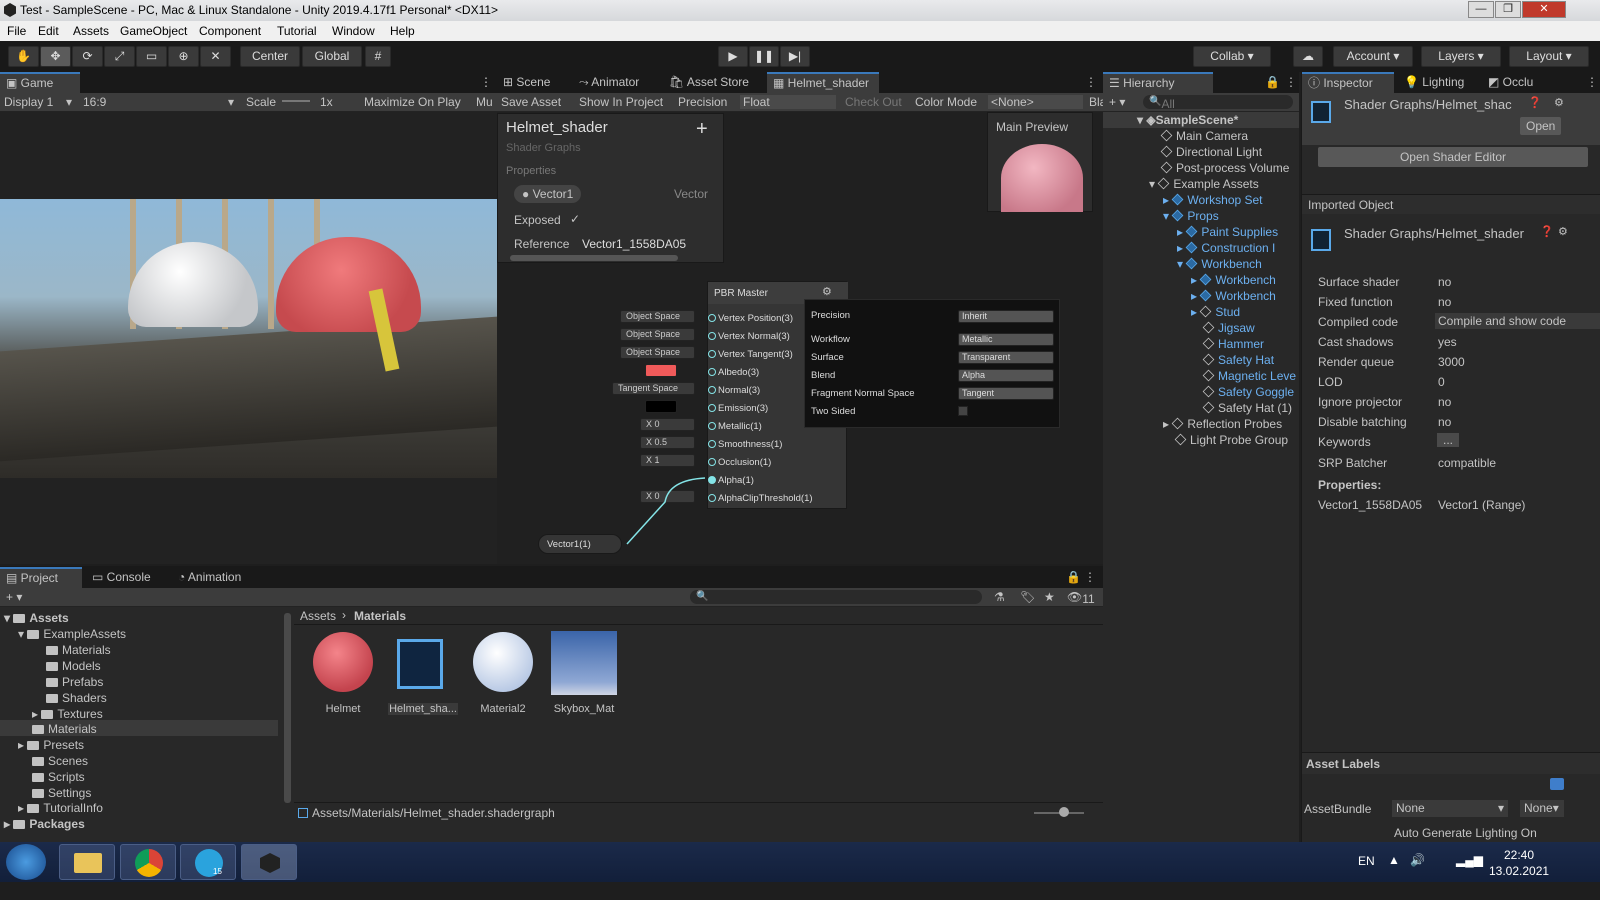 The width and height of the screenshot is (1600, 900). Describe the element at coordinates (1227, 232) in the screenshot. I see `hierarchy-item: ▸ Paint Supplies` at that location.